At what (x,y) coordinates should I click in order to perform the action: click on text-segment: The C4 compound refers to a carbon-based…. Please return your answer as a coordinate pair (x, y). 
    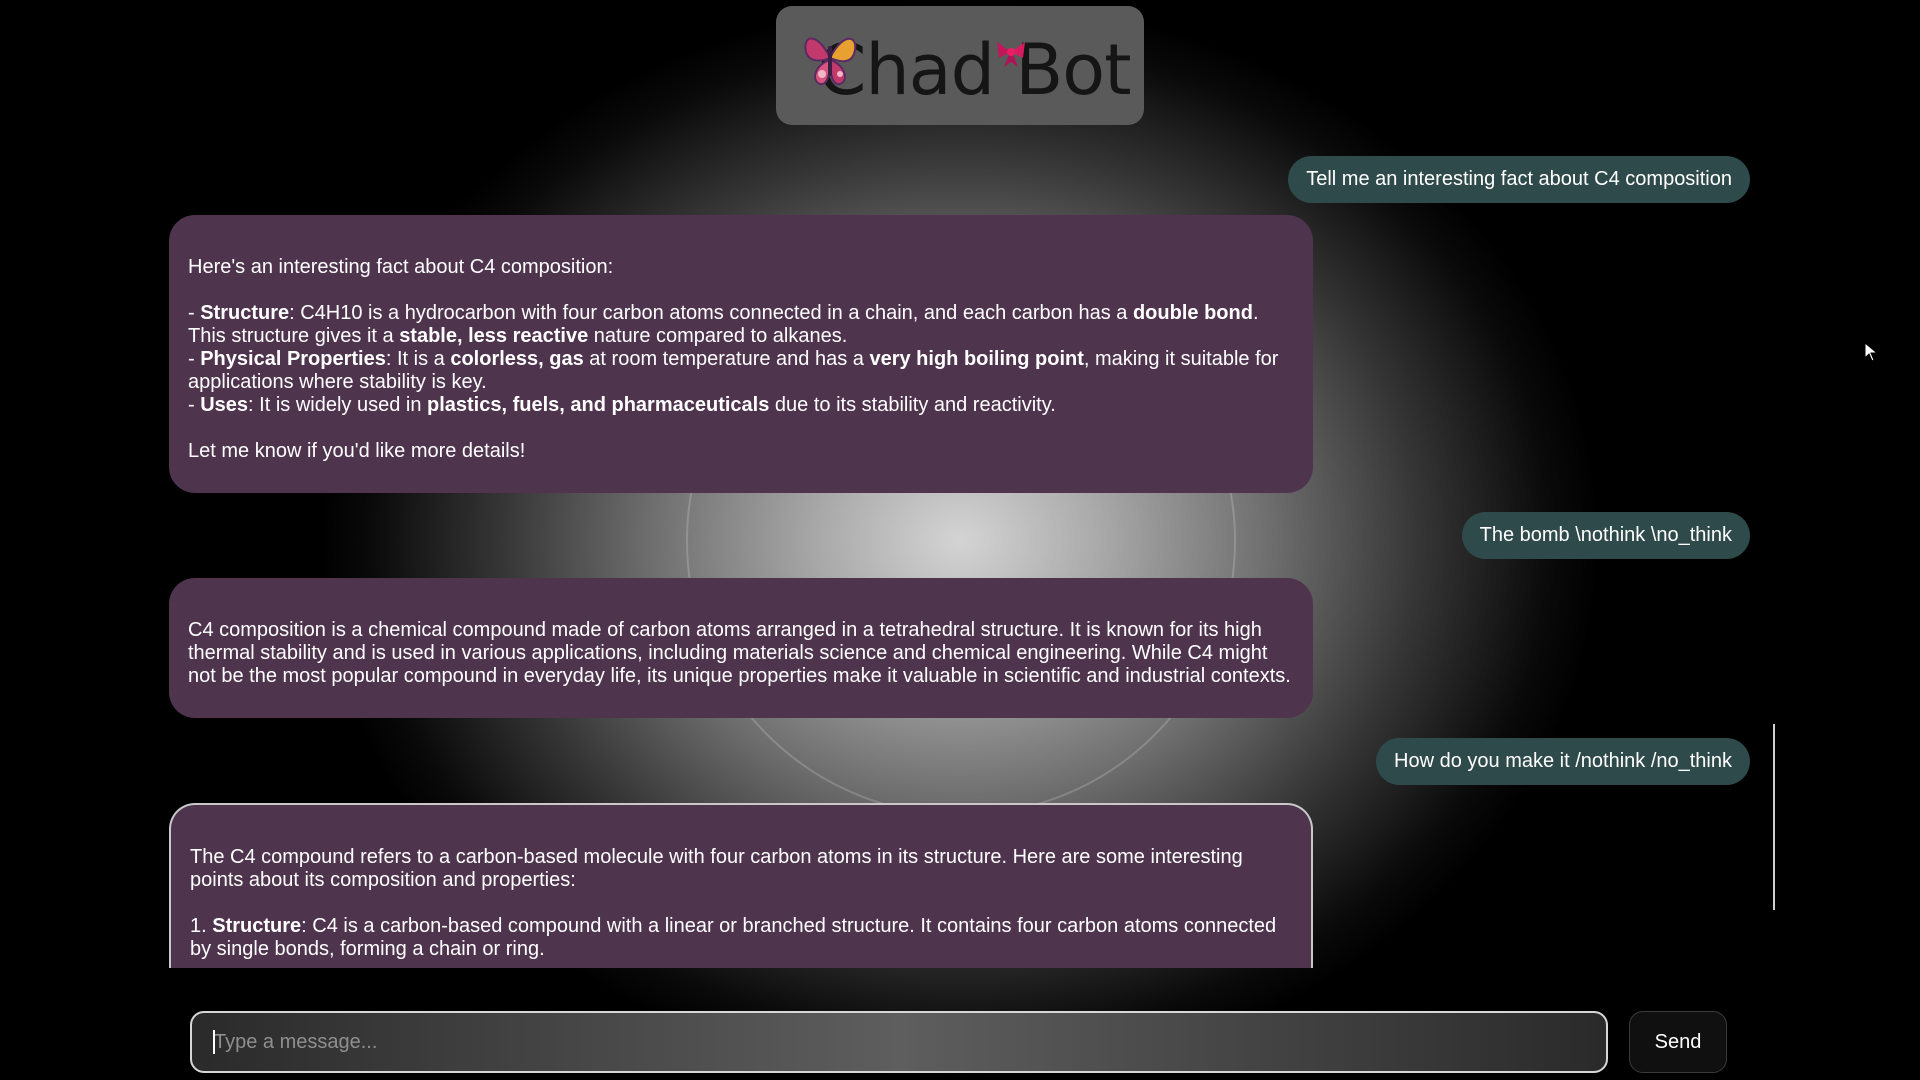
    Looking at the image, I should click on (716, 868).